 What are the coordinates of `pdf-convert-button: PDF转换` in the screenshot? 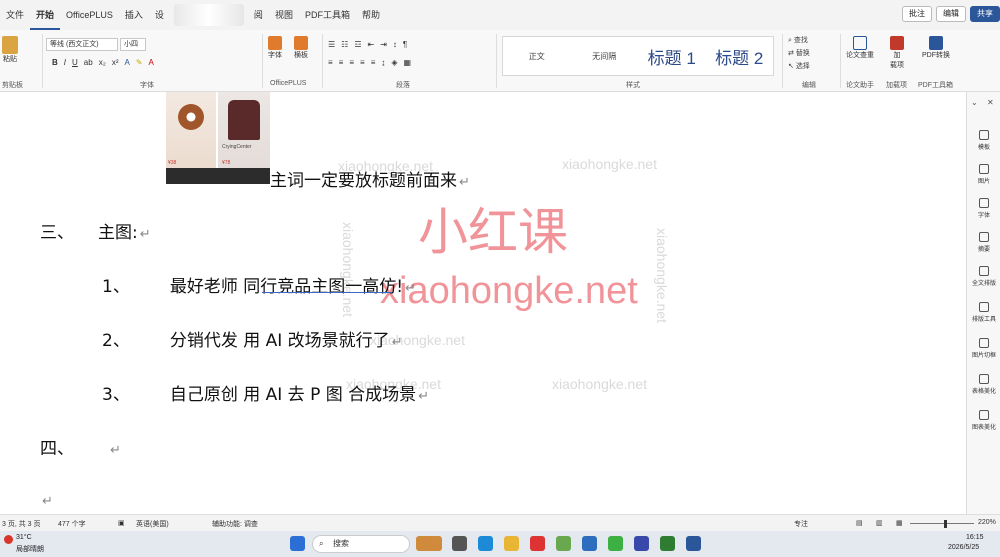 It's located at (936, 48).